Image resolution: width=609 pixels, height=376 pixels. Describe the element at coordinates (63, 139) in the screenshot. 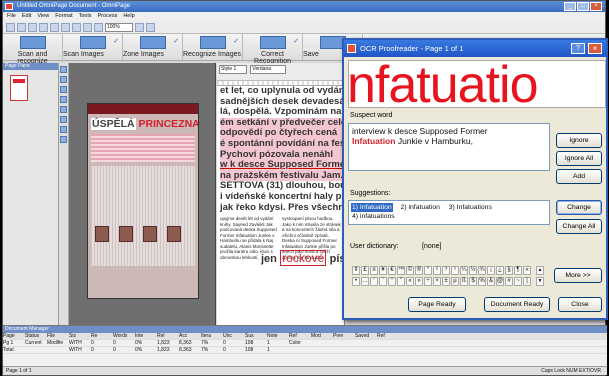

I see `zoom-tool-icon` at that location.